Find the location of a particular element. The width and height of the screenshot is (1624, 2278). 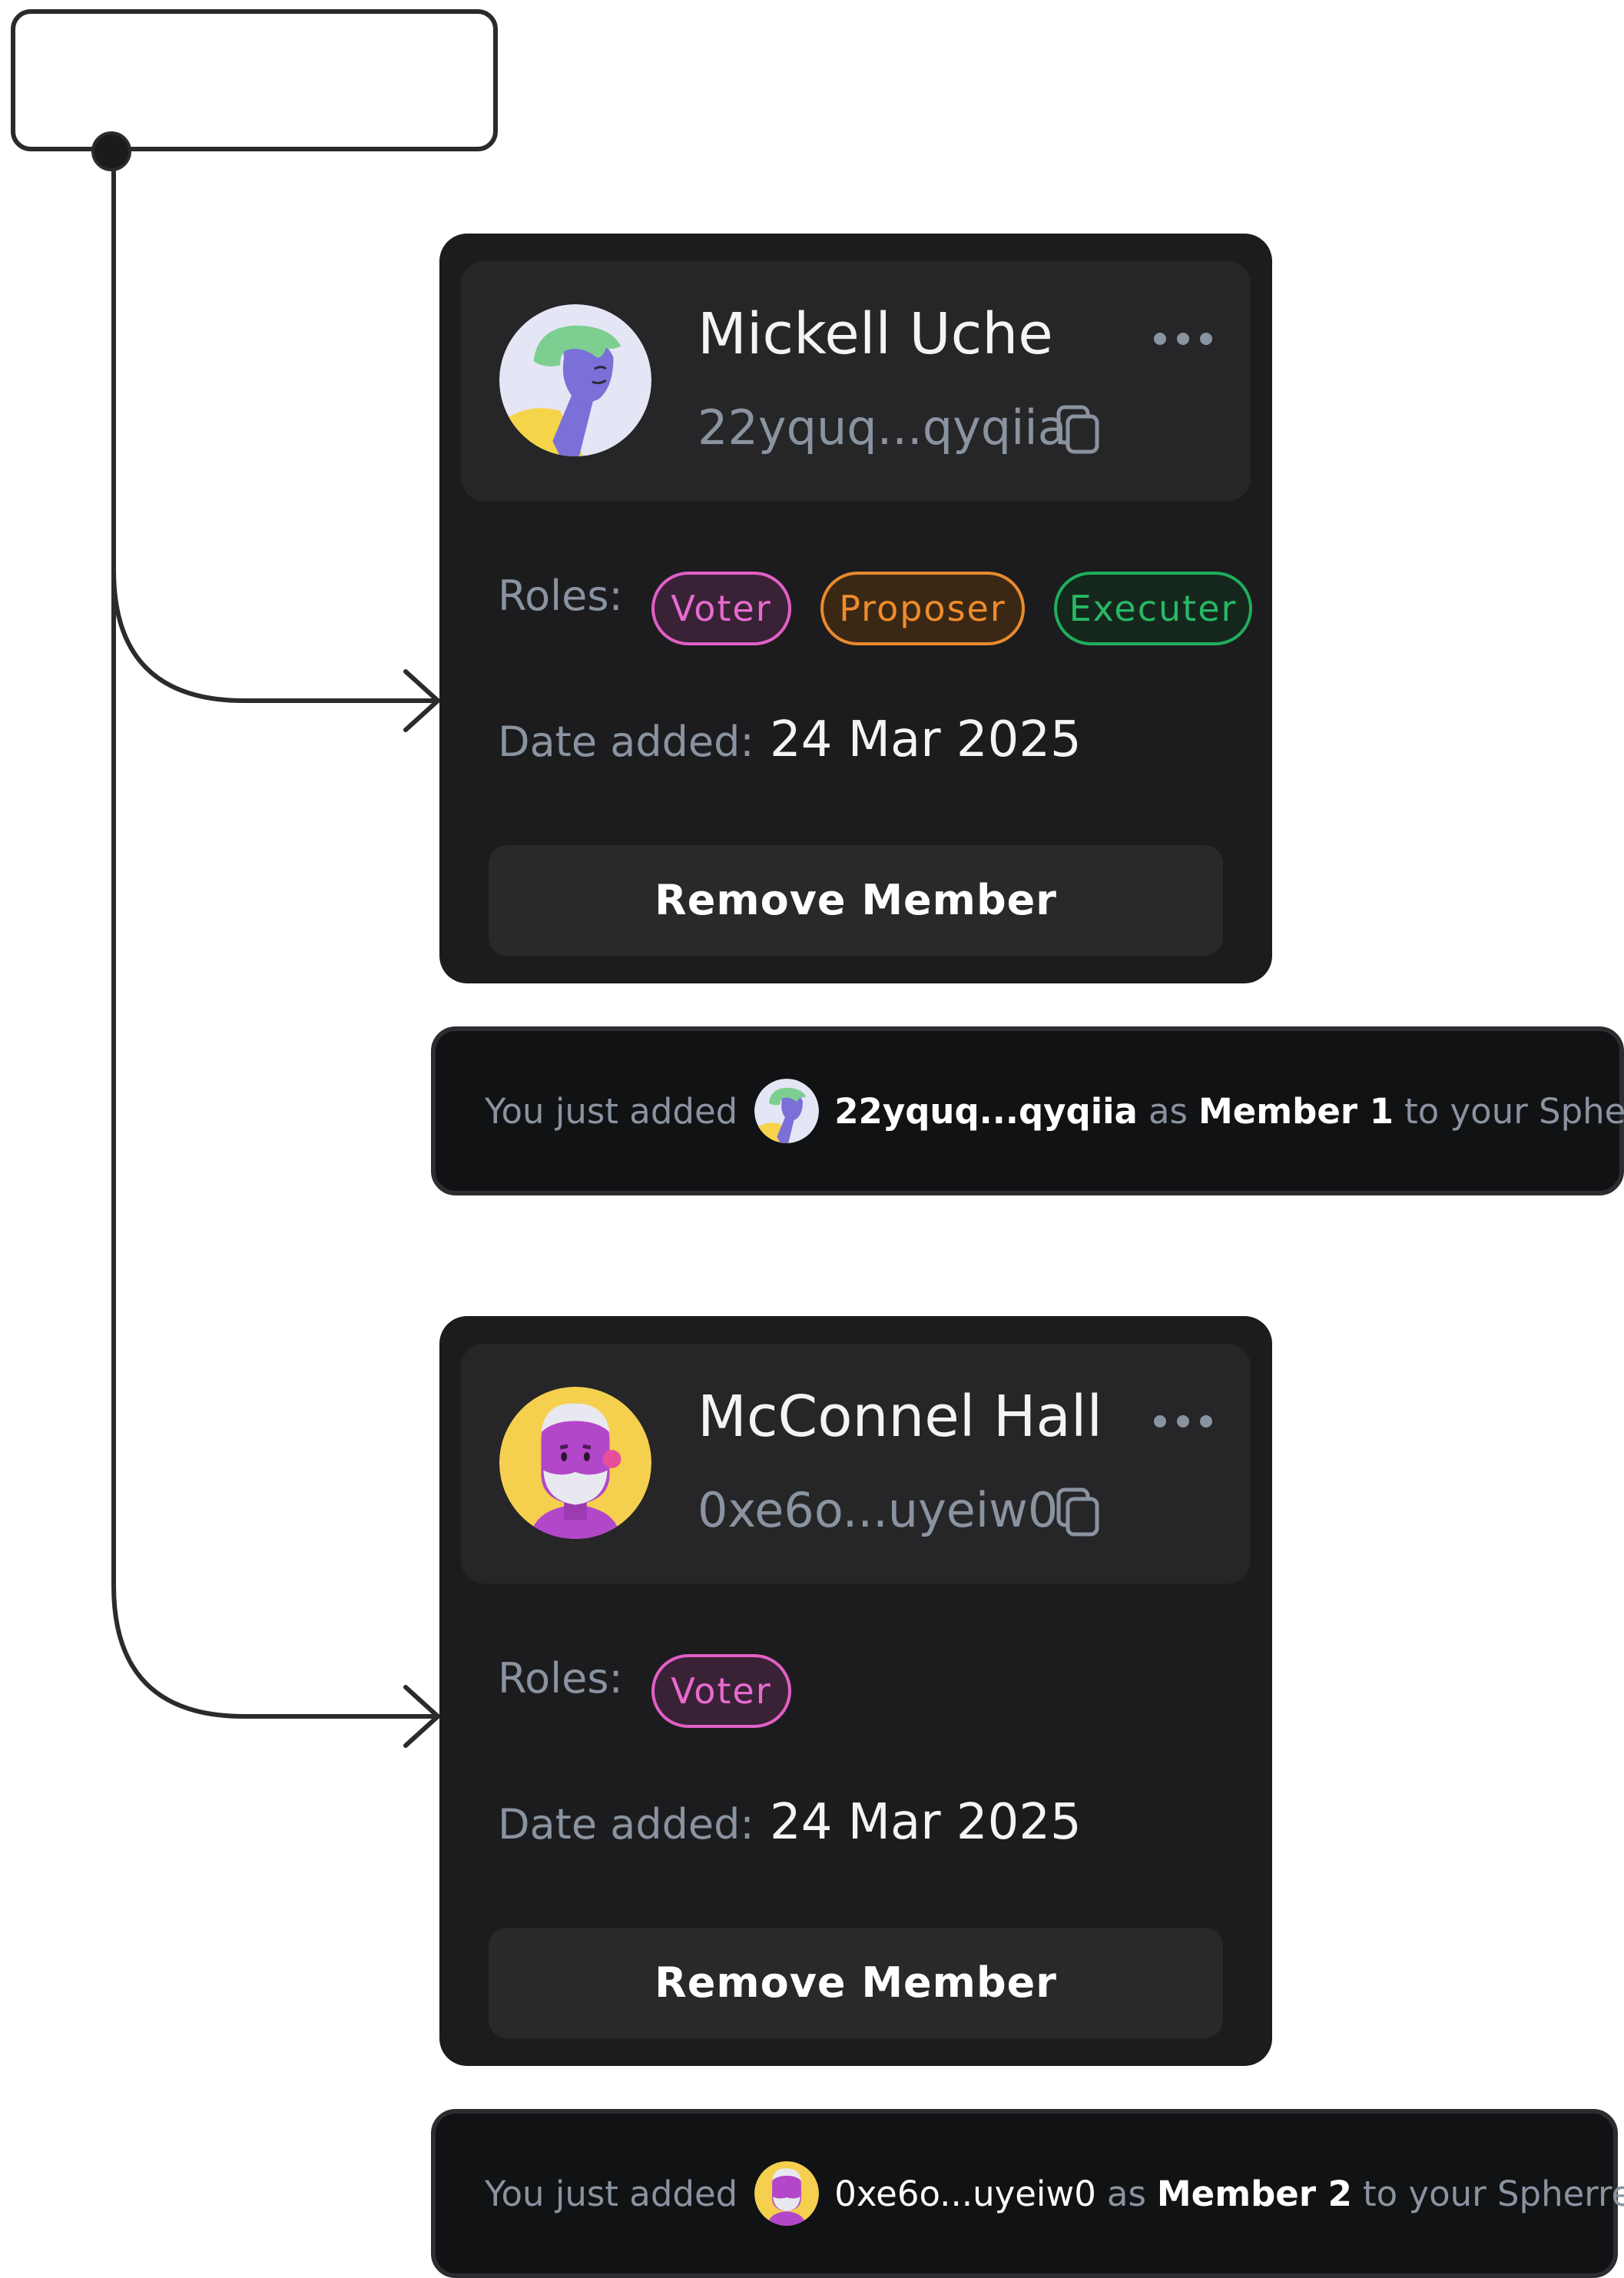

member-name: McConnel Hall is located at coordinates (900, 1417).